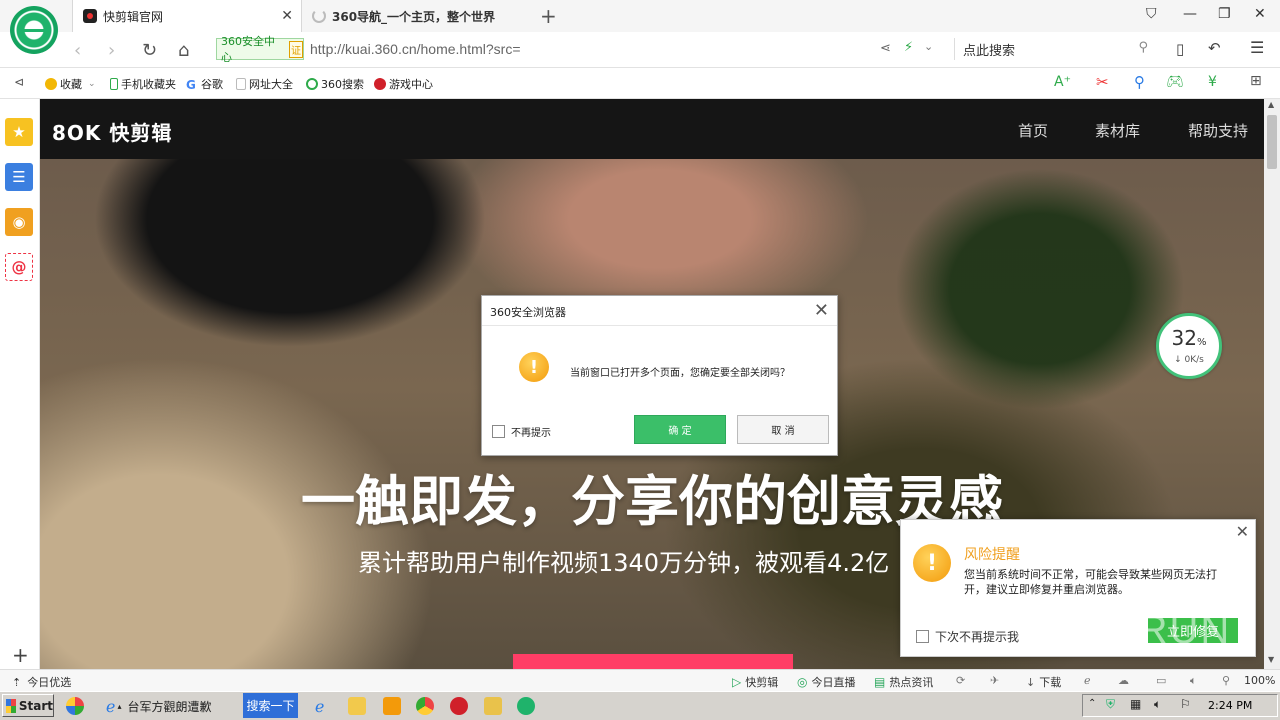  I want to click on 360-browser-icon, so click(526, 706).